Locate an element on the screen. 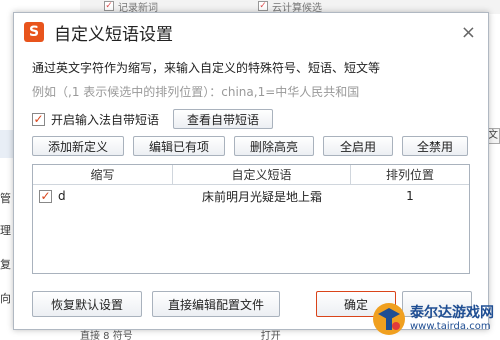  enable-builtin-checkbox: ✓ is located at coordinates (38, 119).